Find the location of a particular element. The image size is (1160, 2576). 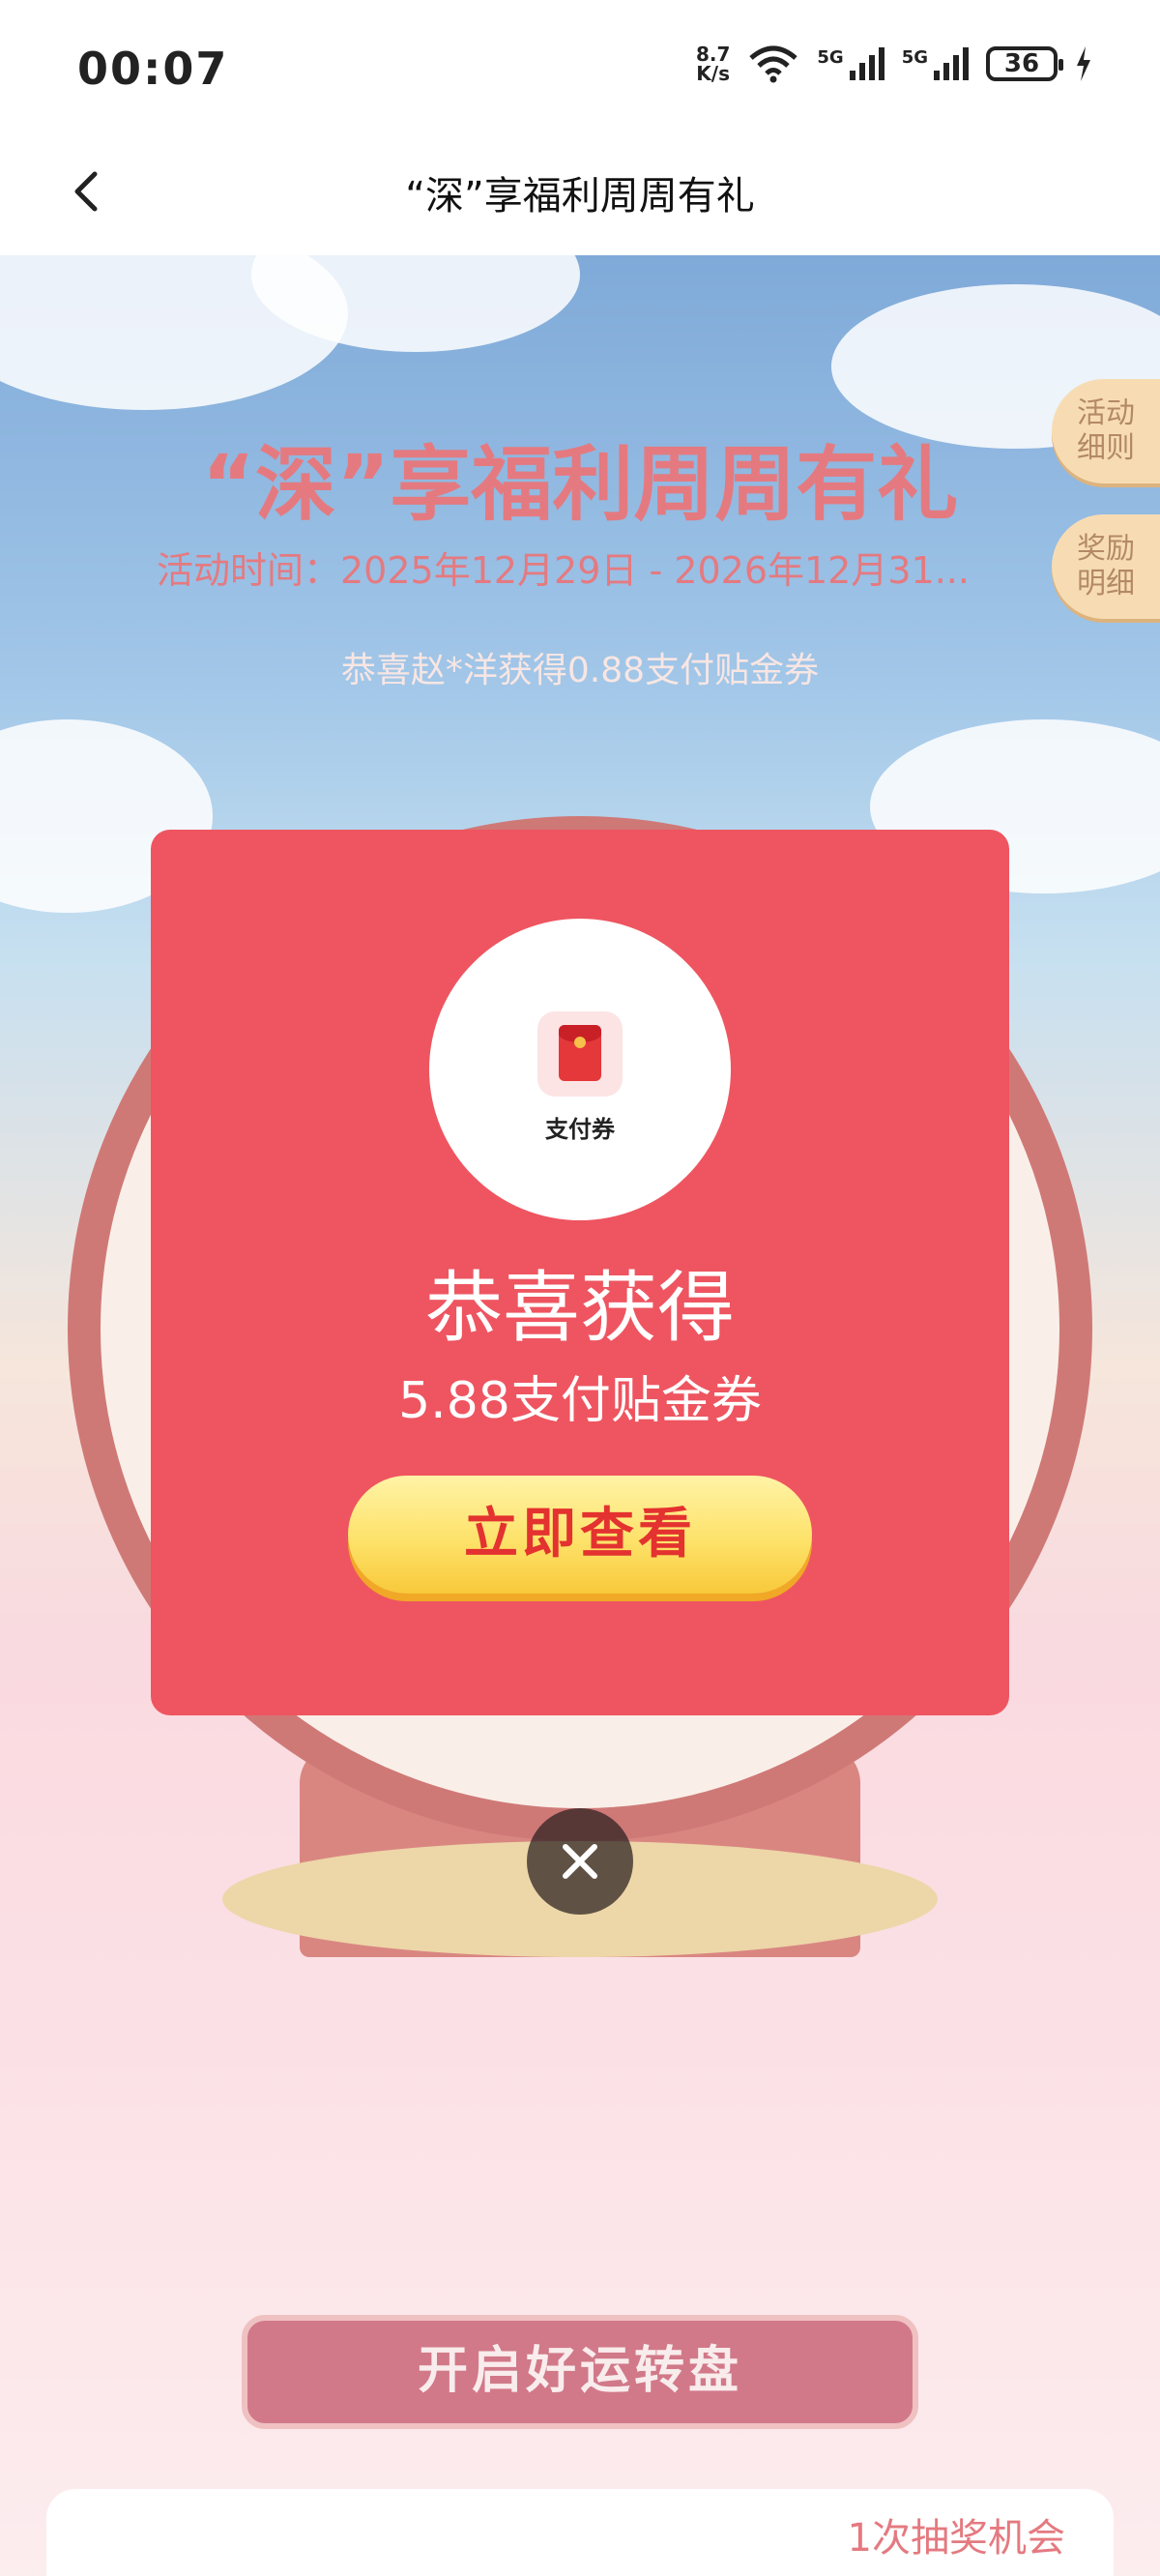

net-speed: 8.7 K/s is located at coordinates (713, 64).